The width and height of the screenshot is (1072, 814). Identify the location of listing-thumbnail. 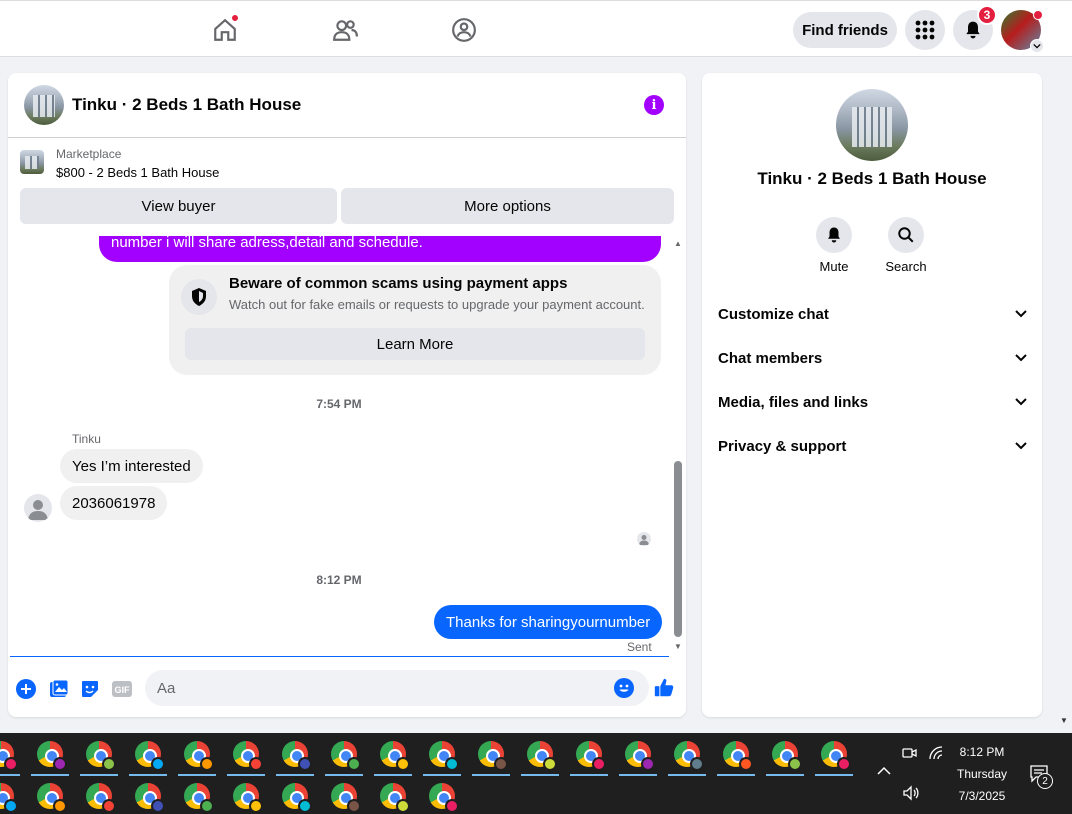
(32, 162).